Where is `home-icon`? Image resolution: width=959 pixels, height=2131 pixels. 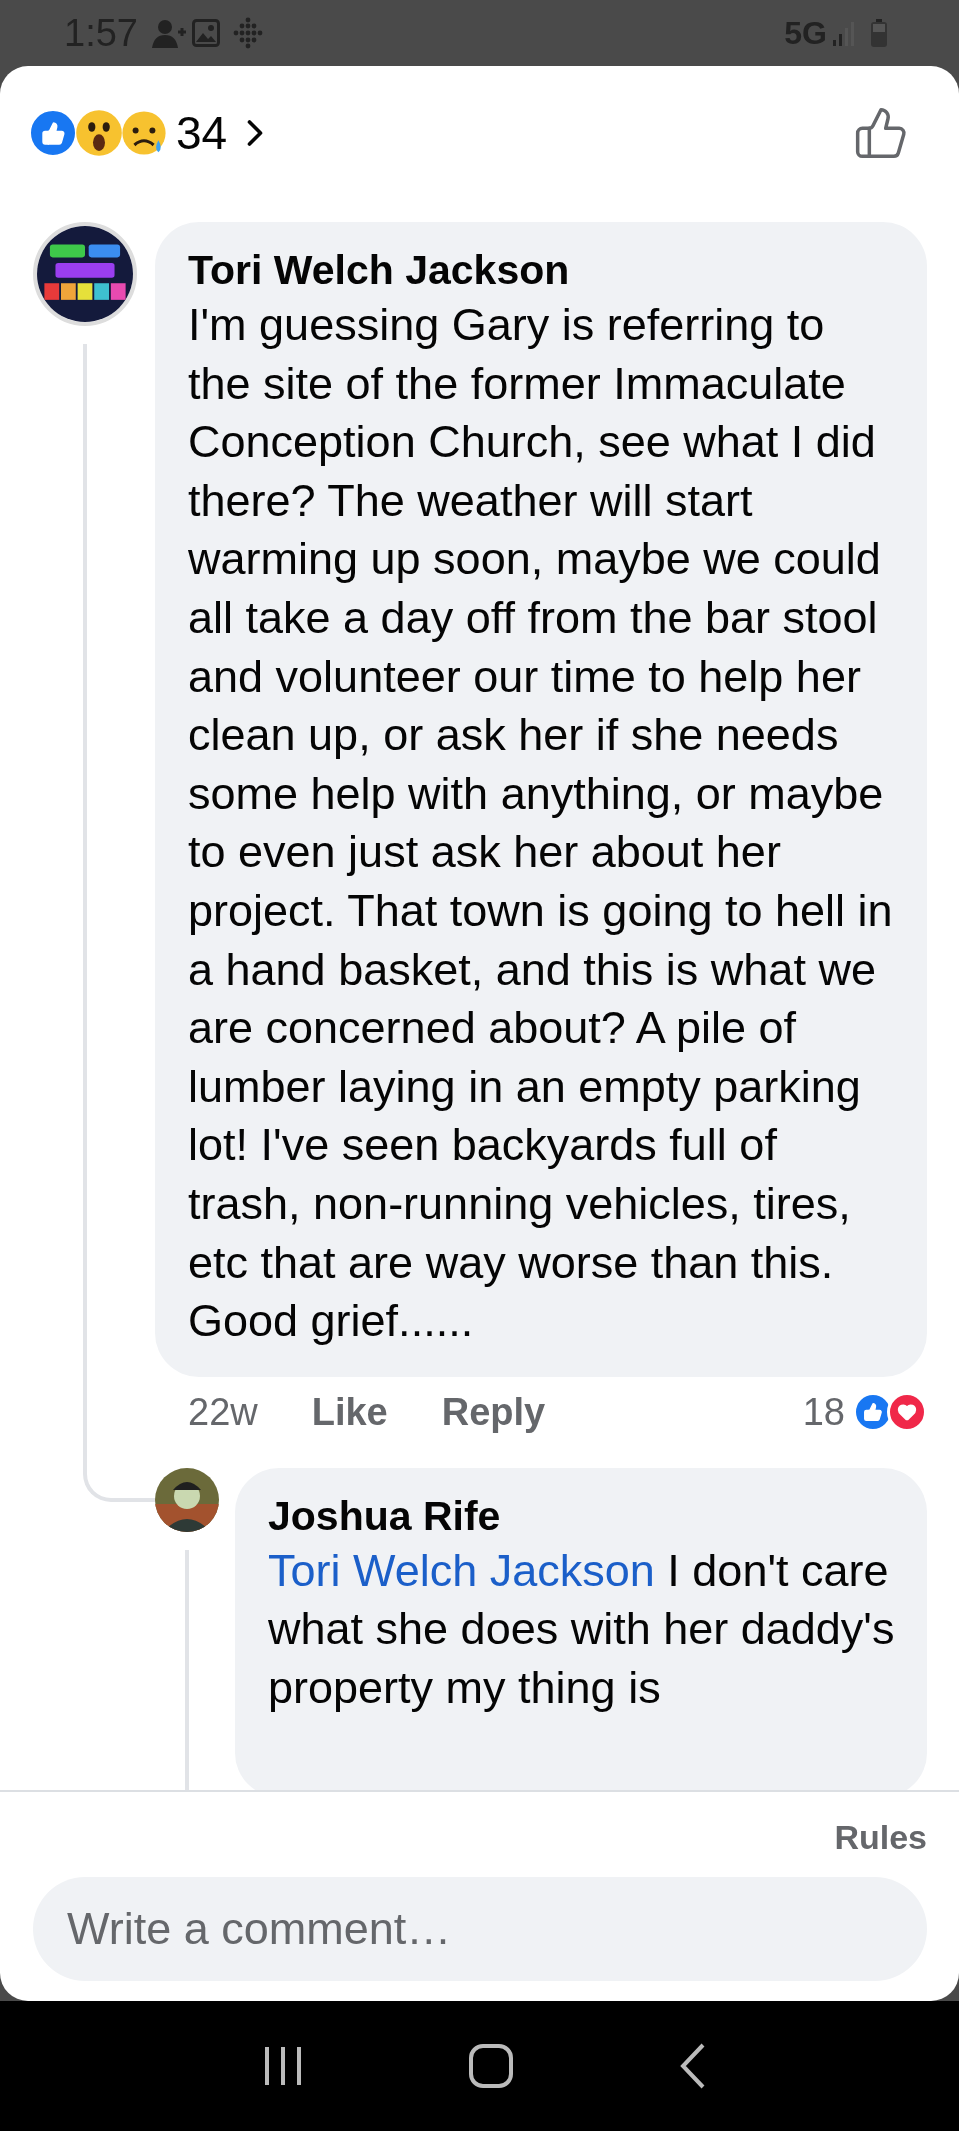
home-icon is located at coordinates (491, 2066).